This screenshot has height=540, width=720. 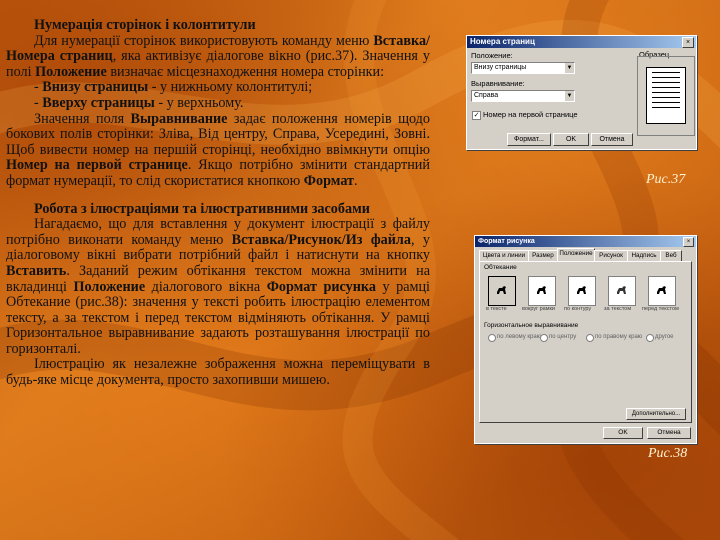 What do you see at coordinates (538, 309) in the screenshot?
I see `wrap-option-label: вокруг рамки` at bounding box center [538, 309].